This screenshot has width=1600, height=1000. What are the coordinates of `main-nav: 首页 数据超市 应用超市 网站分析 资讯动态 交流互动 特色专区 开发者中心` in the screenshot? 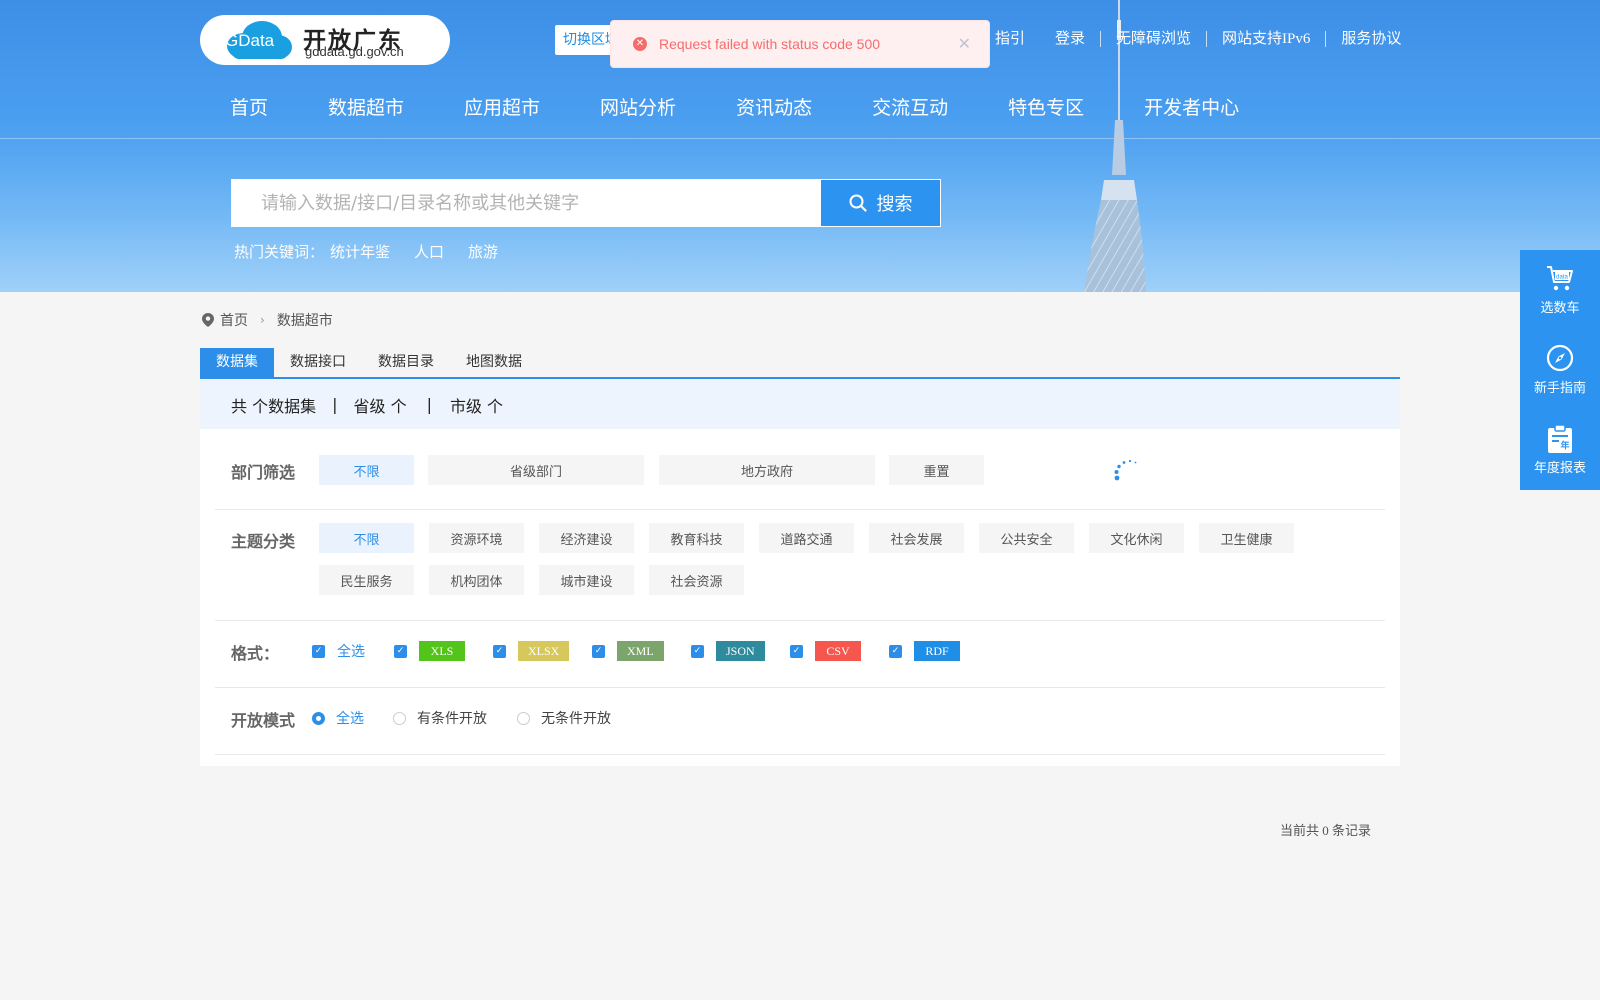 It's located at (764, 108).